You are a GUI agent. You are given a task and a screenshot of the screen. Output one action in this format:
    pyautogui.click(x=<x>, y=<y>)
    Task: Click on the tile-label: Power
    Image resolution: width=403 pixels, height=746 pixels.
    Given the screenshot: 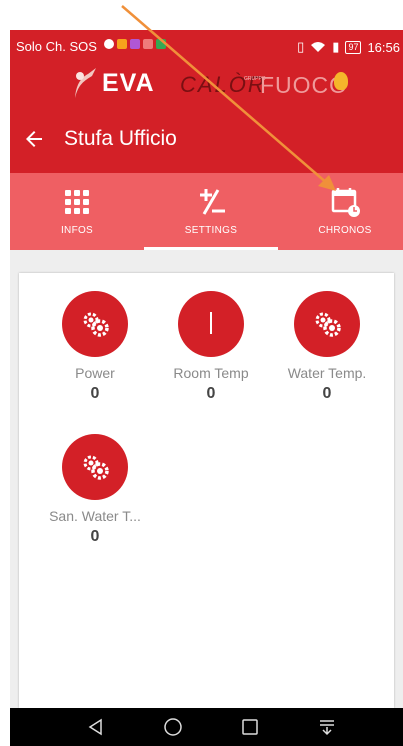 What is the action you would take?
    pyautogui.click(x=95, y=373)
    